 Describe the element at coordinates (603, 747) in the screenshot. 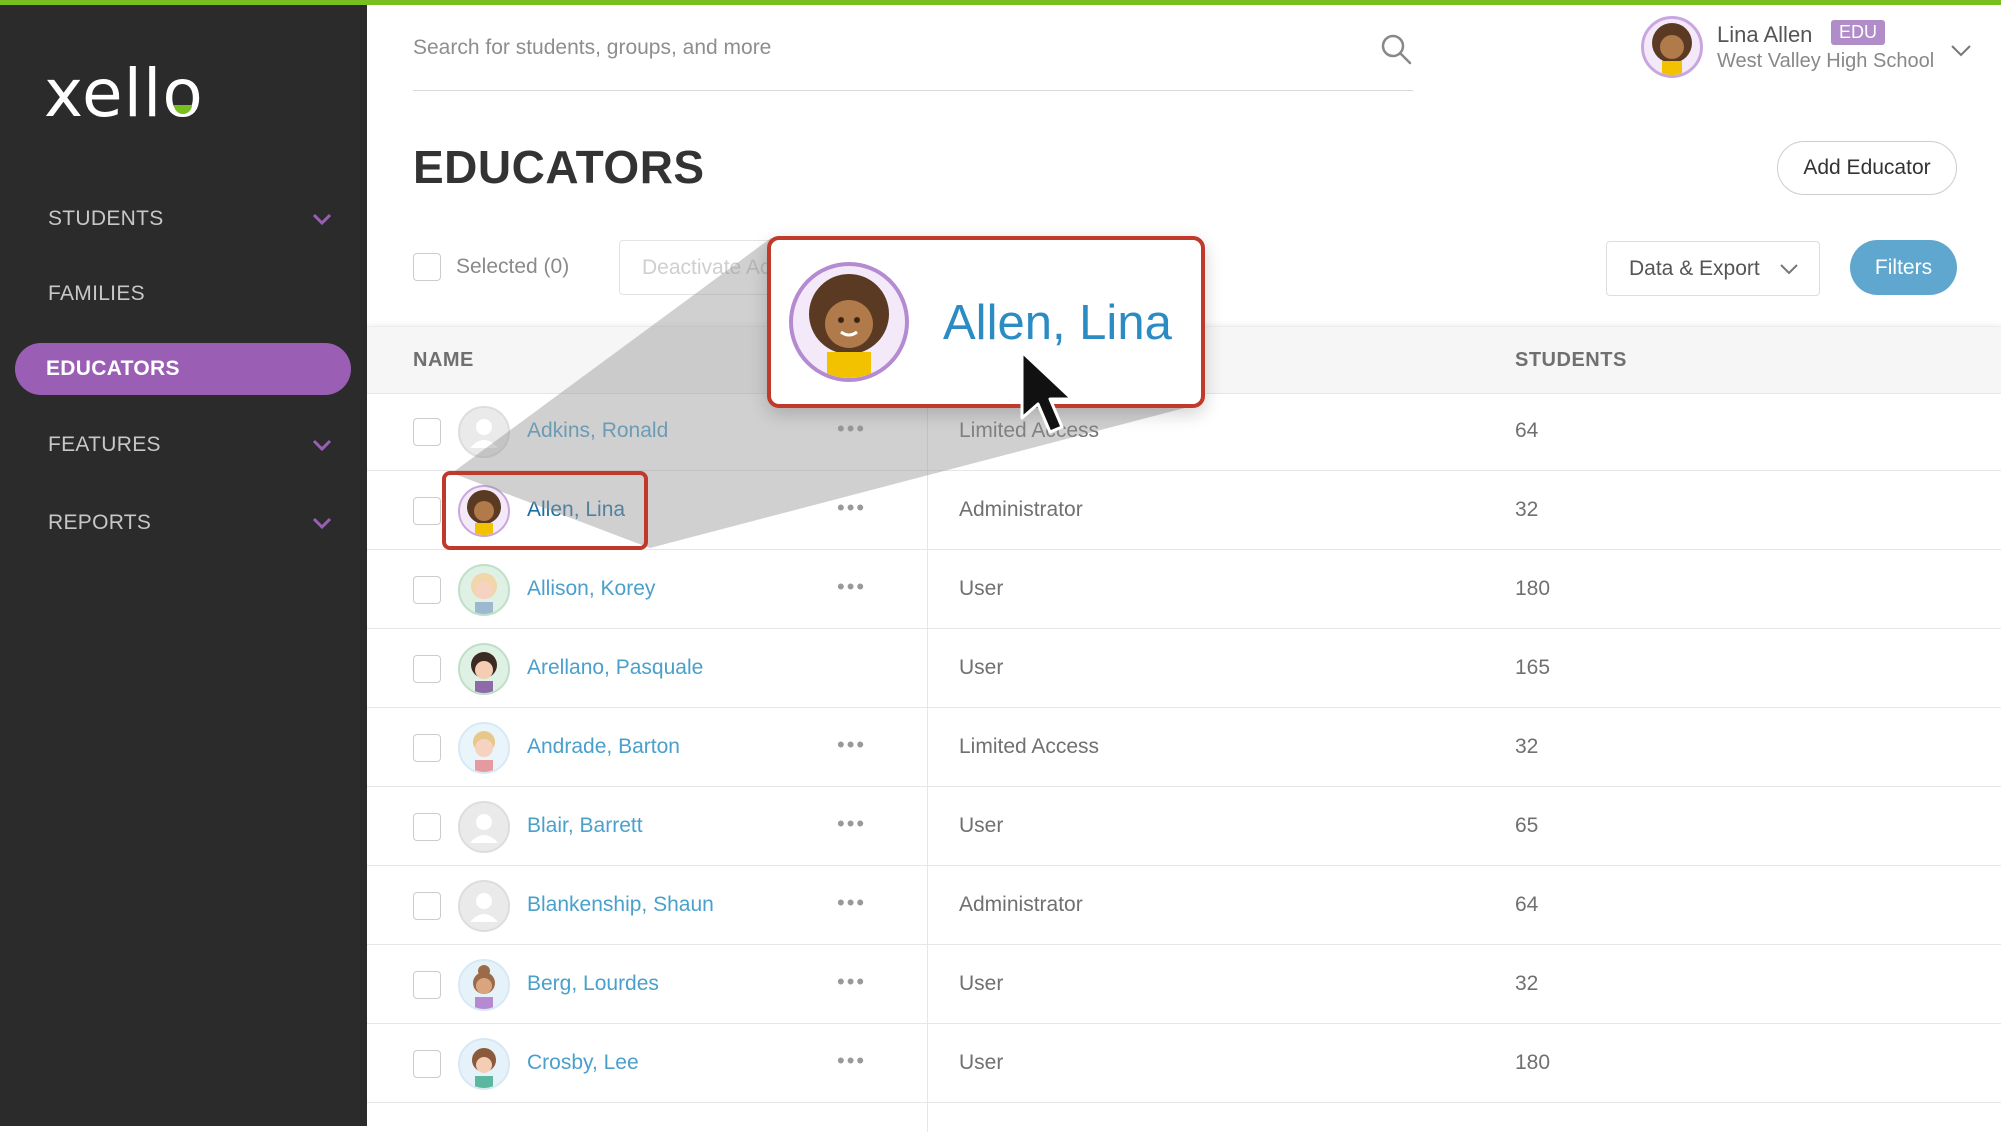

I see `educator-name-link: Andrade, Barton` at that location.